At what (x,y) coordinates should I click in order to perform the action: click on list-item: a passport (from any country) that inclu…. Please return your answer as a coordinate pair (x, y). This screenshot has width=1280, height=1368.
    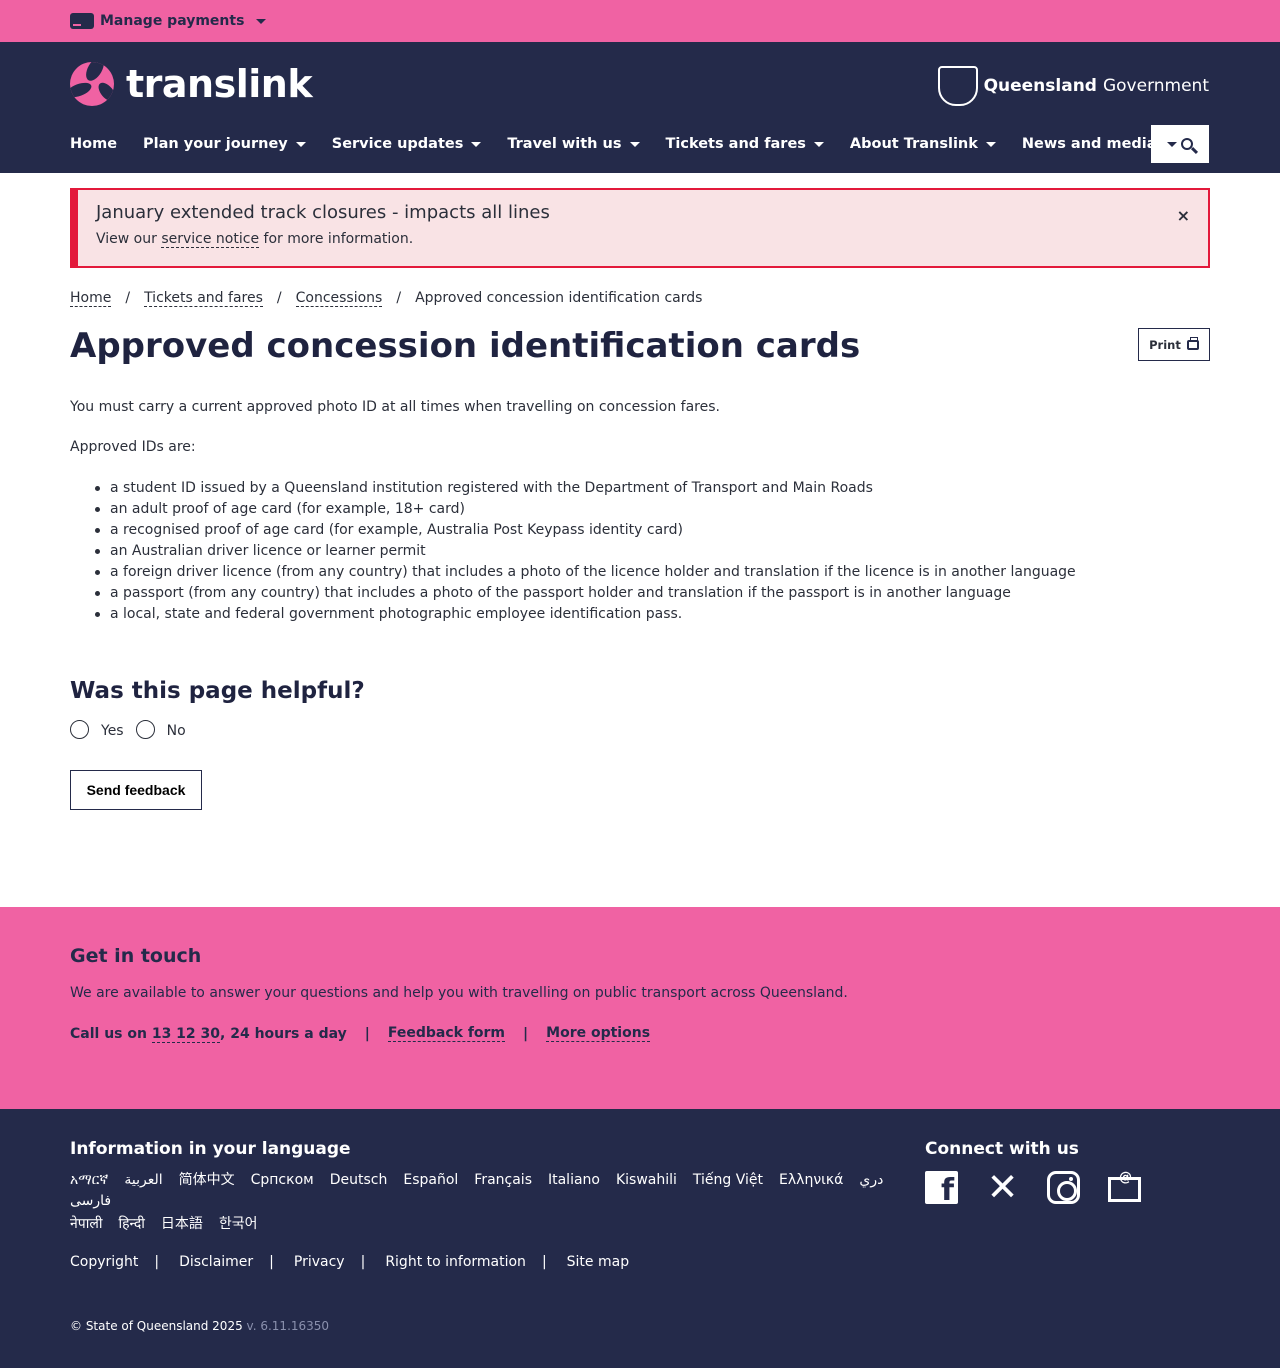
    Looking at the image, I should click on (652, 593).